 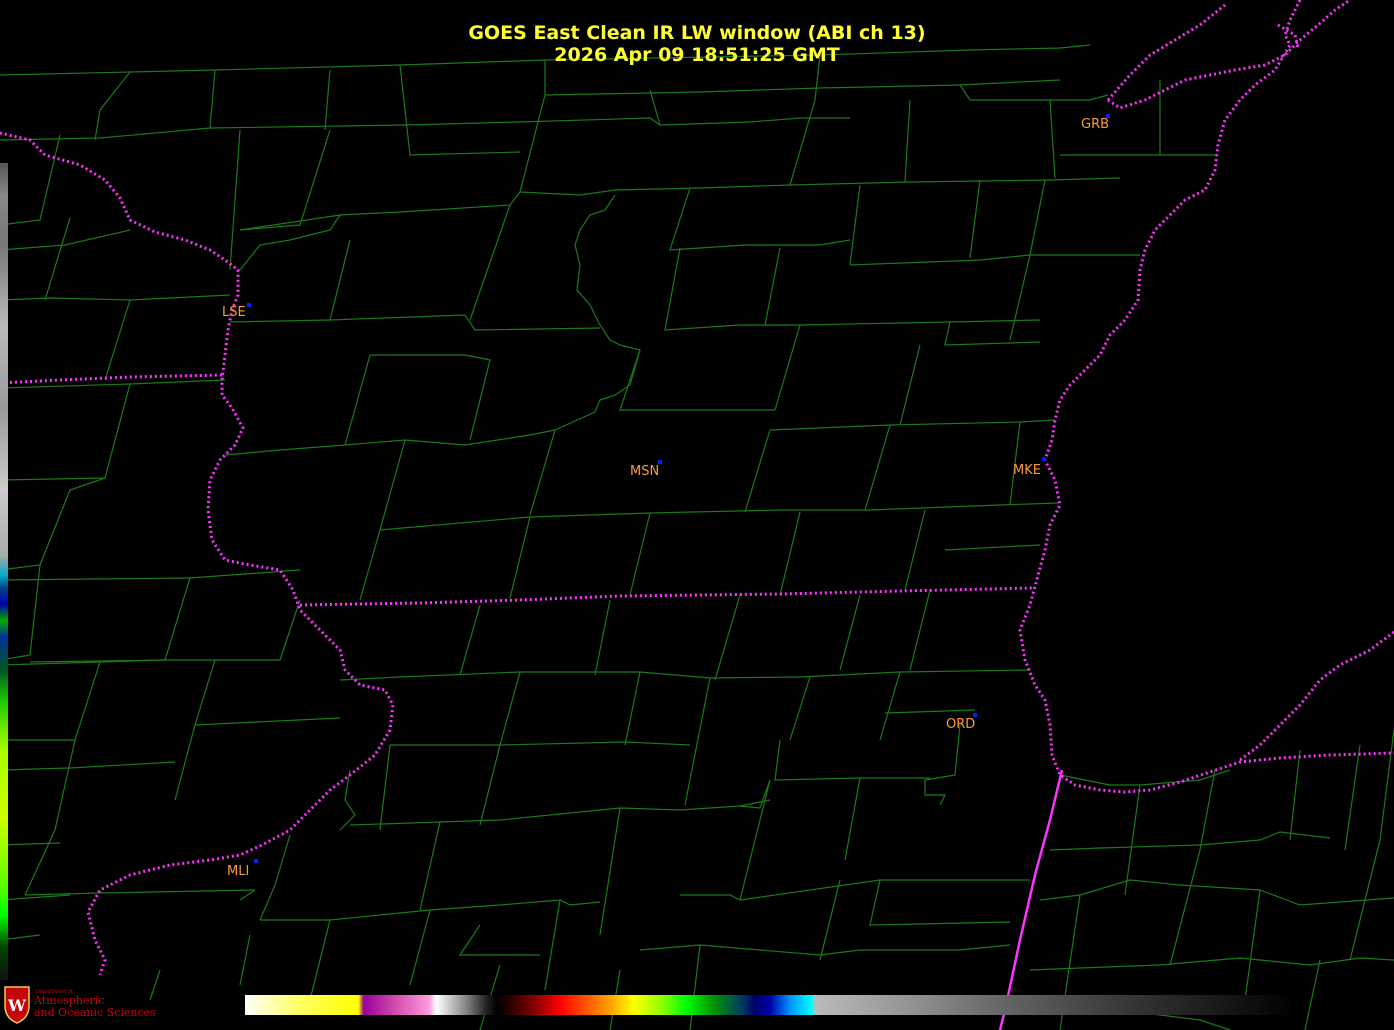 I want to click on ir-temperature-colorbar, so click(x=770, y=1005).